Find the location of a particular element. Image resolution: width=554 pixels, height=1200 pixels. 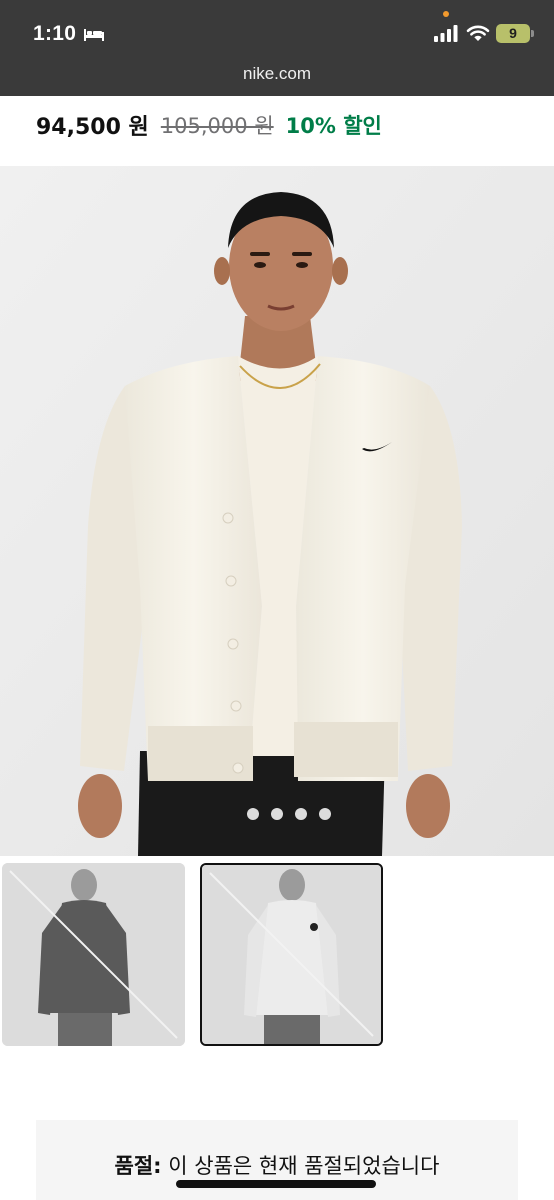

battery-level: 9 is located at coordinates (513, 33).